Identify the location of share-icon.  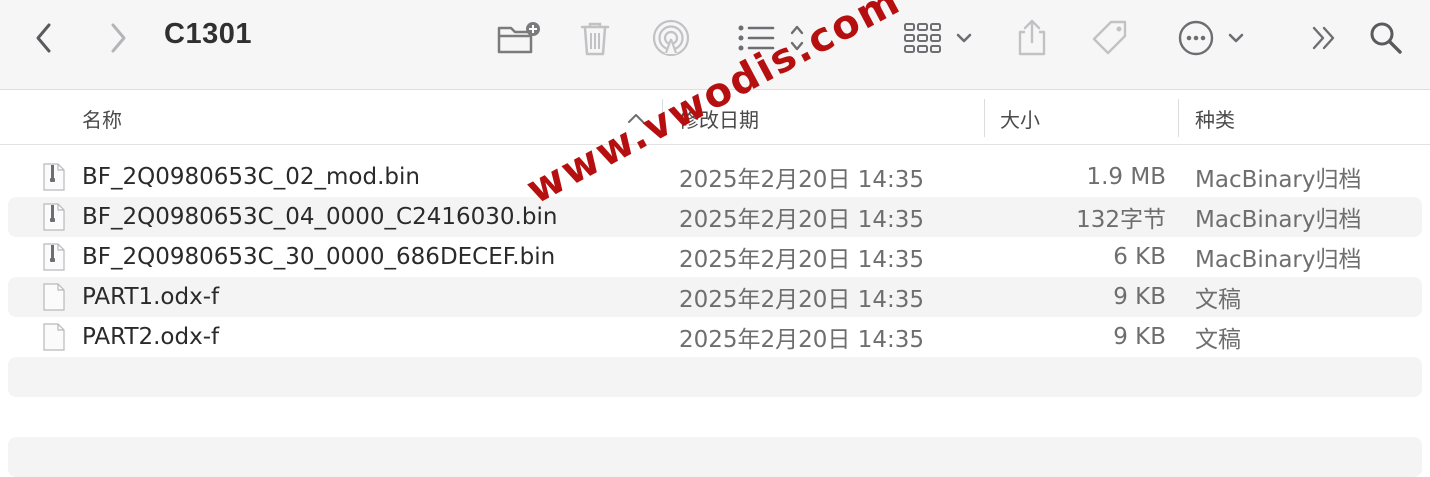
(1032, 37).